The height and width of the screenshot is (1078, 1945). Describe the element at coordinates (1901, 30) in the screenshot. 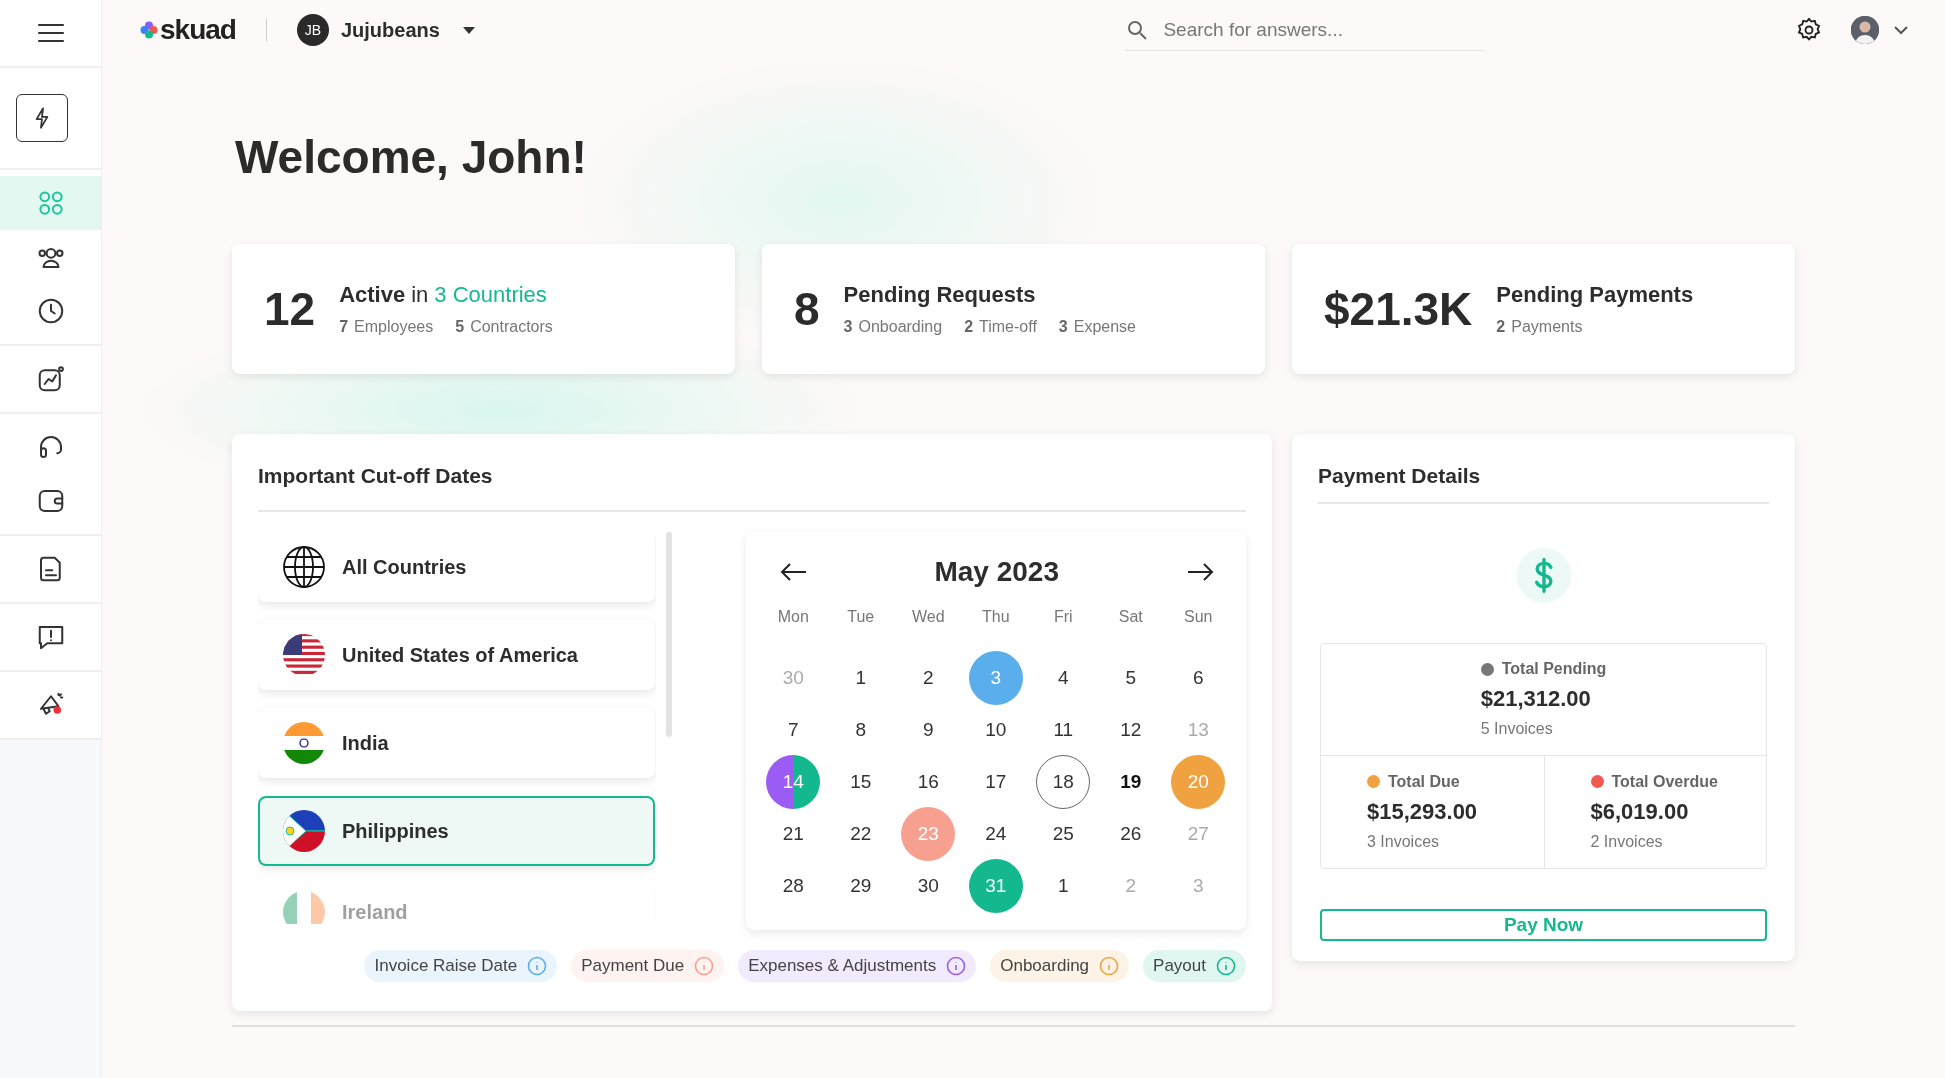

I see `chevron-down-icon` at that location.